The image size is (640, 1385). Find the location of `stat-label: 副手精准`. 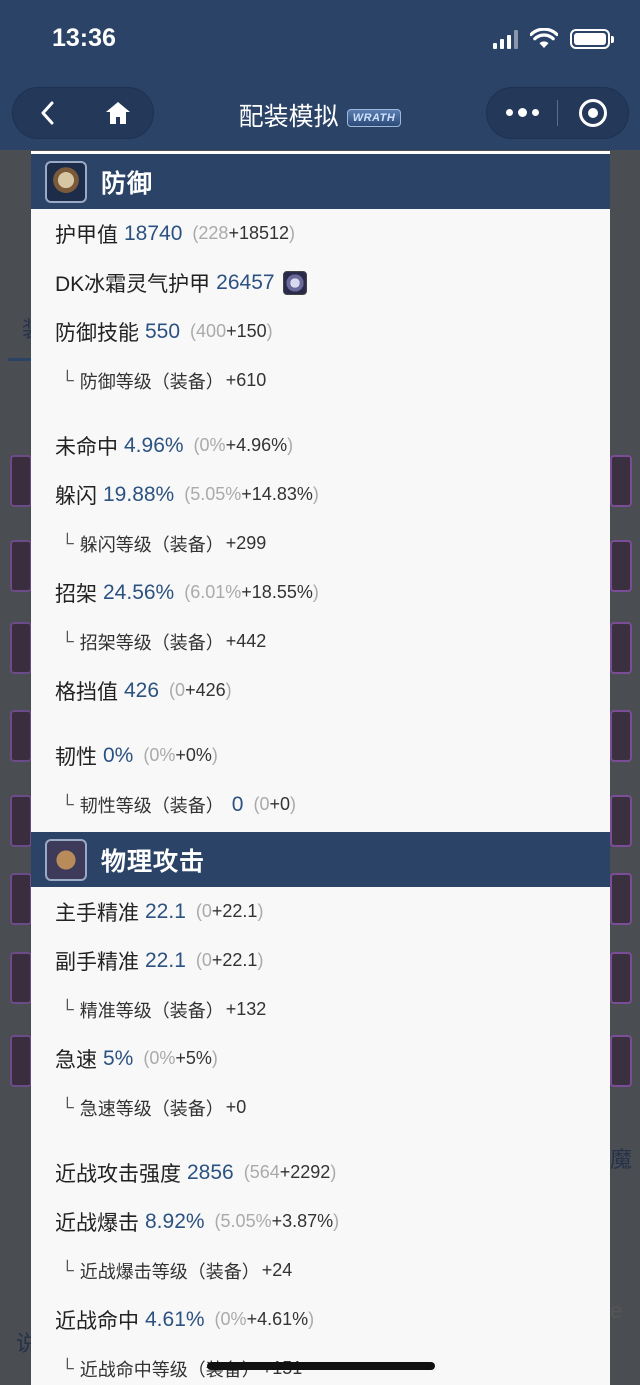

stat-label: 副手精准 is located at coordinates (97, 962).